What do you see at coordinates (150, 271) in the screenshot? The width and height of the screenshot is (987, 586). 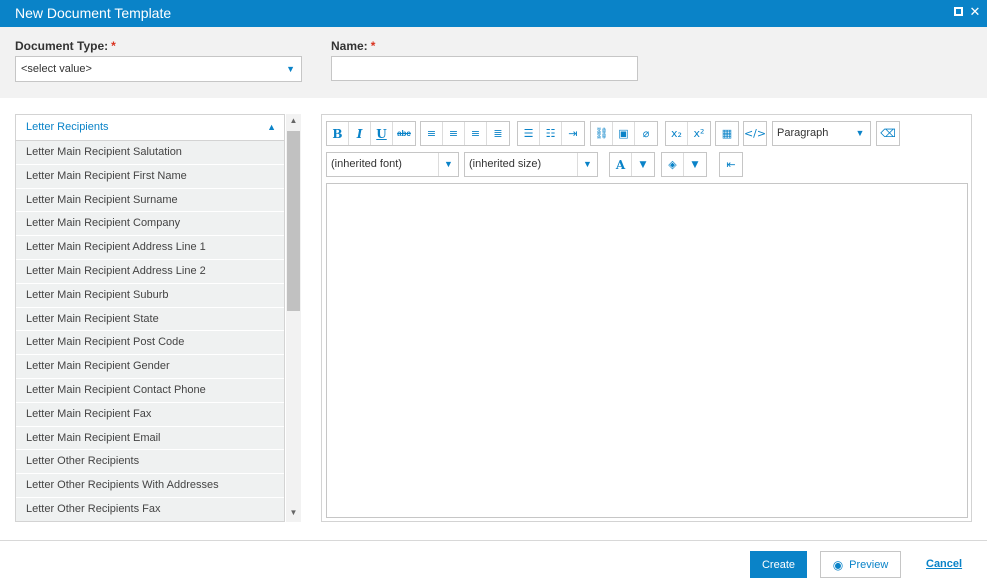 I see `list-item: Letter Main Recipient Address Line 2` at bounding box center [150, 271].